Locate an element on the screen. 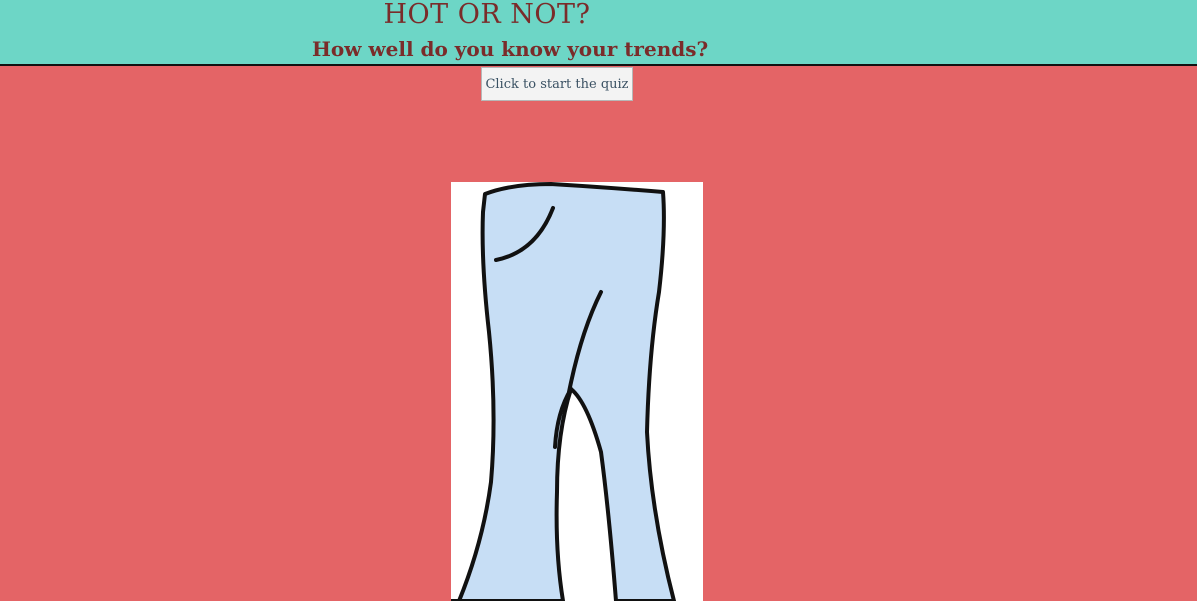 The height and width of the screenshot is (601, 1197). trend-image is located at coordinates (577, 391).